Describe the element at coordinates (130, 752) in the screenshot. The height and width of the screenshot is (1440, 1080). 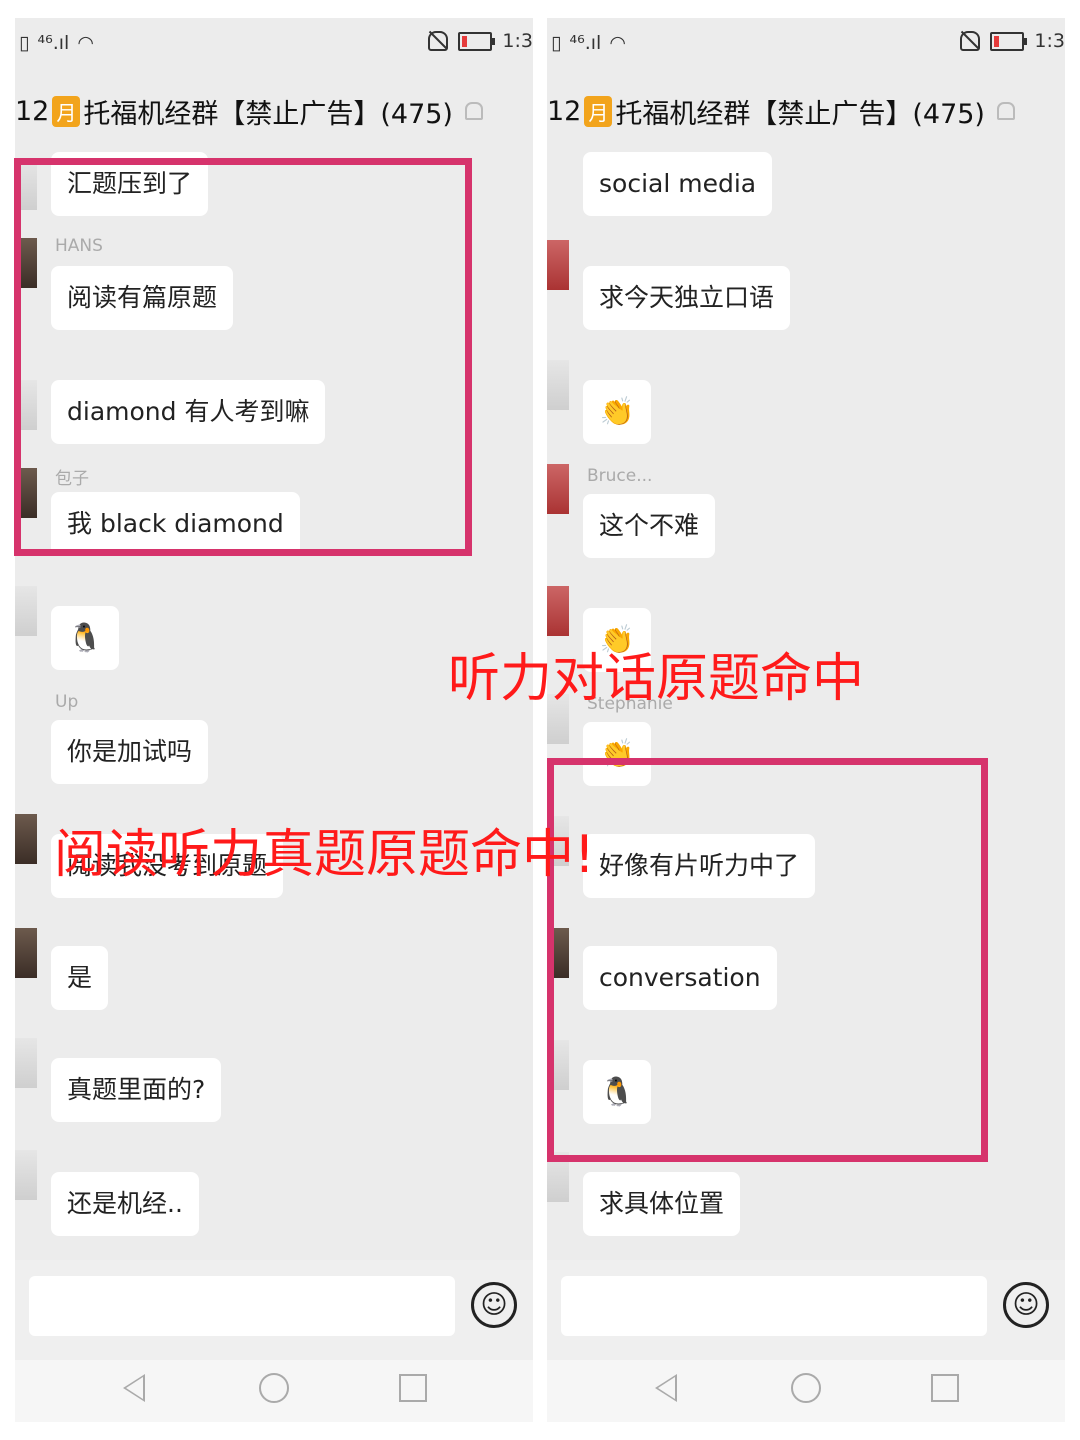
I see `message-bubble: 你是加试吗` at that location.